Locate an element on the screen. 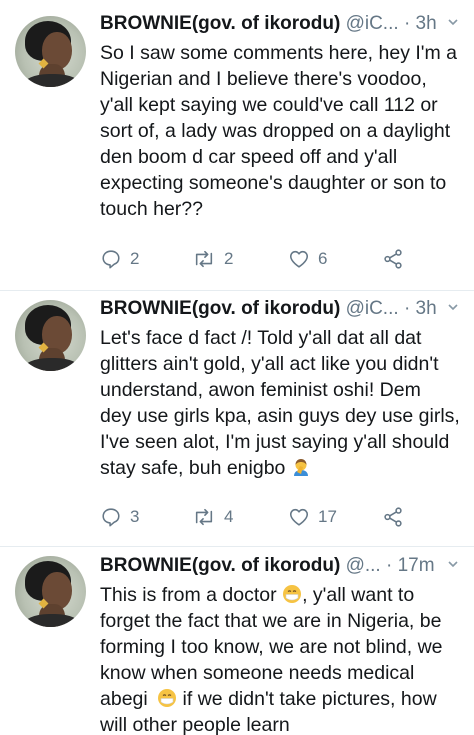 The image size is (474, 735). tweet-header: BROWNIE(gov. of ikorodu) @... · 17m is located at coordinates (281, 566).